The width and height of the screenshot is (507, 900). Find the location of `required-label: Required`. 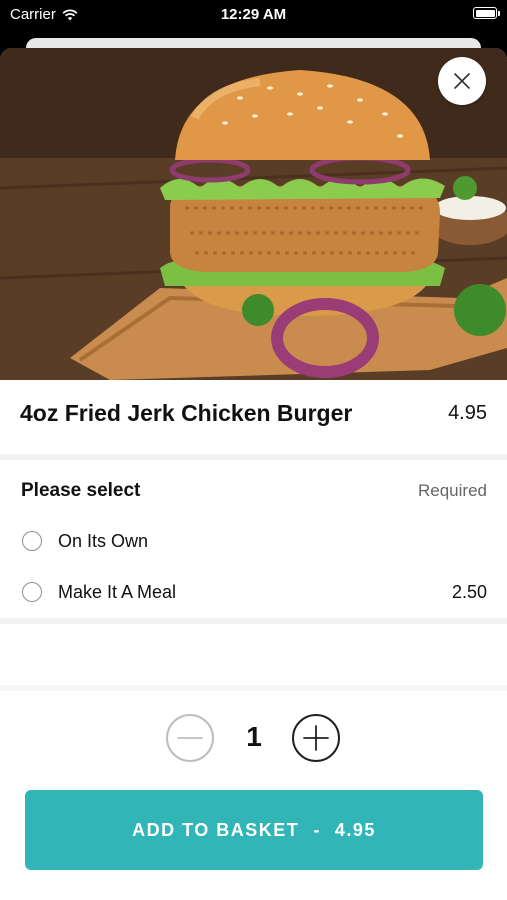

required-label: Required is located at coordinates (452, 490).